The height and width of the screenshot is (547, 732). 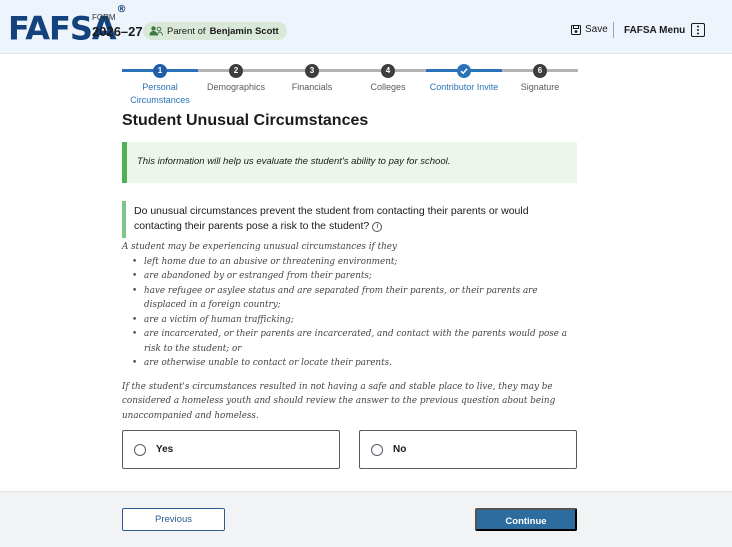 What do you see at coordinates (698, 30) in the screenshot?
I see `kebab-menu-icon` at bounding box center [698, 30].